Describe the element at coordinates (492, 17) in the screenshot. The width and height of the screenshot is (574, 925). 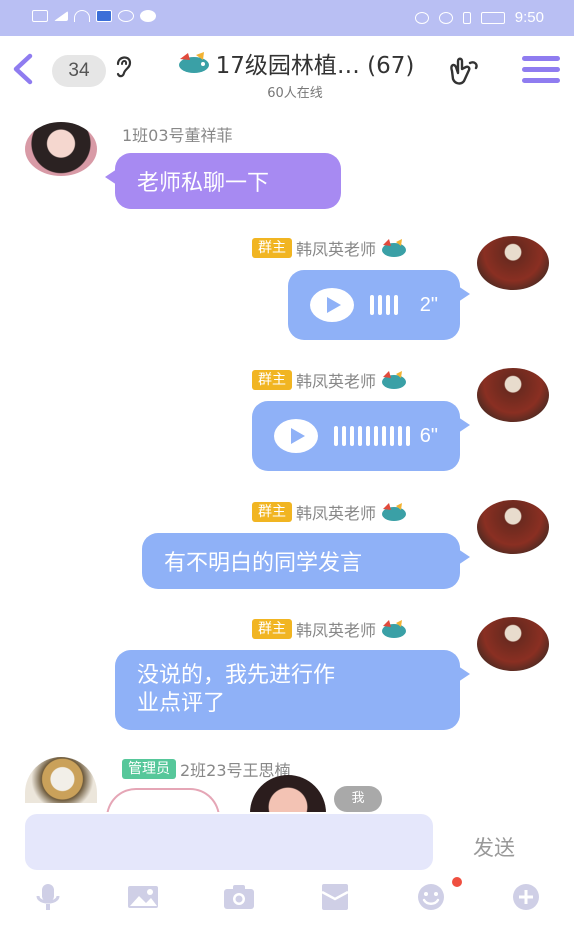
I see `battery-icon` at that location.